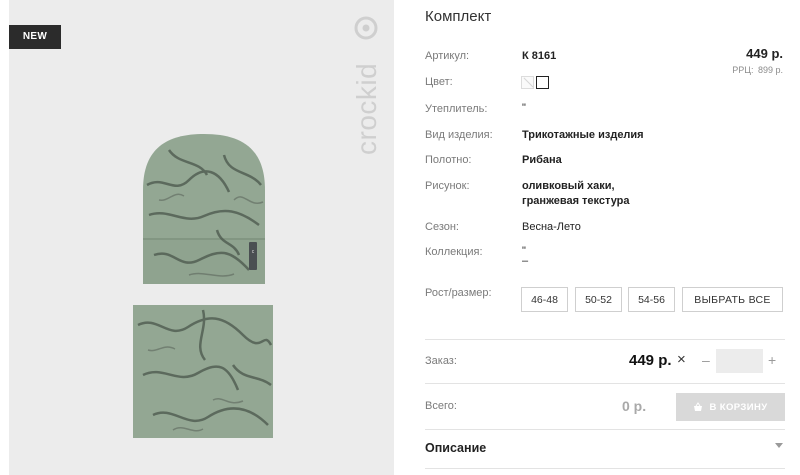  Describe the element at coordinates (681, 359) in the screenshot. I see `multiply-icon: ×` at that location.